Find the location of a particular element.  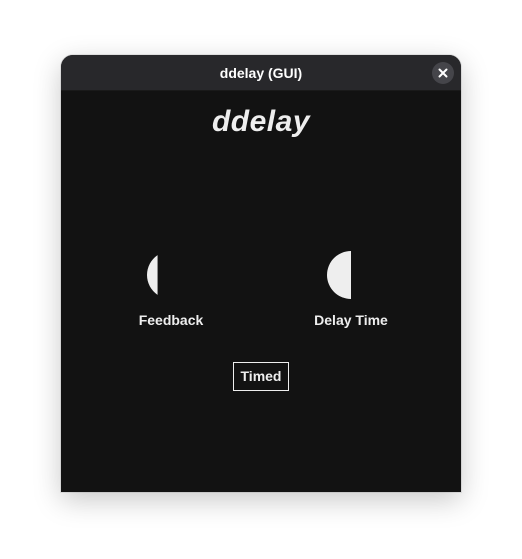

feedback-knob is located at coordinates (171, 275).